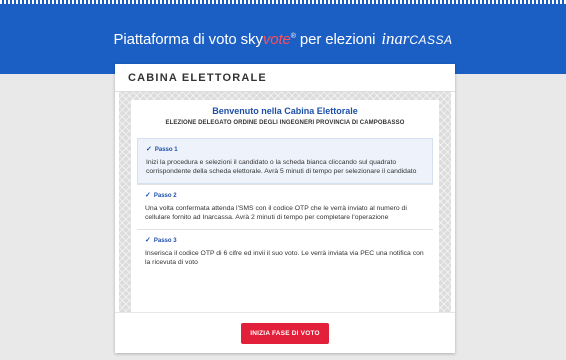  Describe the element at coordinates (395, 38) in the screenshot. I see `logo-inar-text: inar` at that location.